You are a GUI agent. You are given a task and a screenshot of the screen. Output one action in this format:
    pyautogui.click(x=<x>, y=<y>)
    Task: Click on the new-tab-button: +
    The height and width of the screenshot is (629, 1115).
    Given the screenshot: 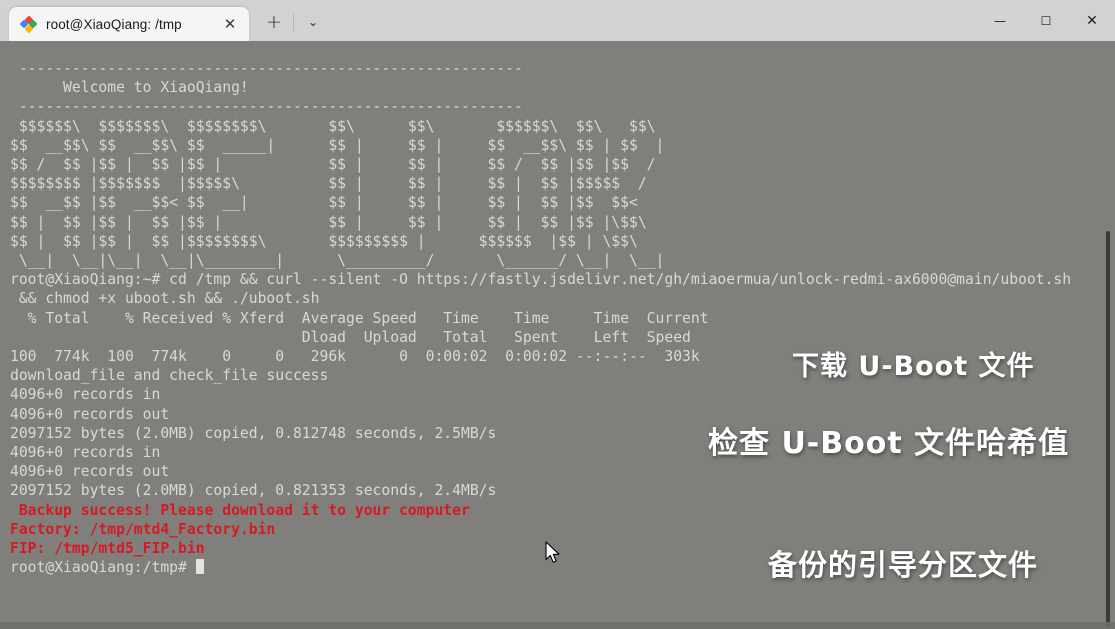 What is the action you would take?
    pyautogui.click(x=274, y=22)
    